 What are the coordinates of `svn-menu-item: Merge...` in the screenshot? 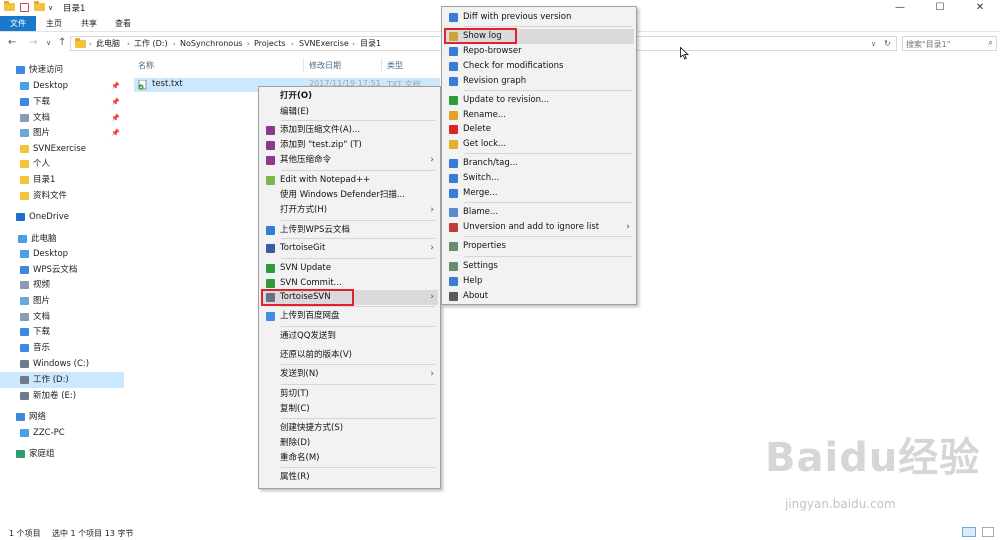 It's located at (539, 193).